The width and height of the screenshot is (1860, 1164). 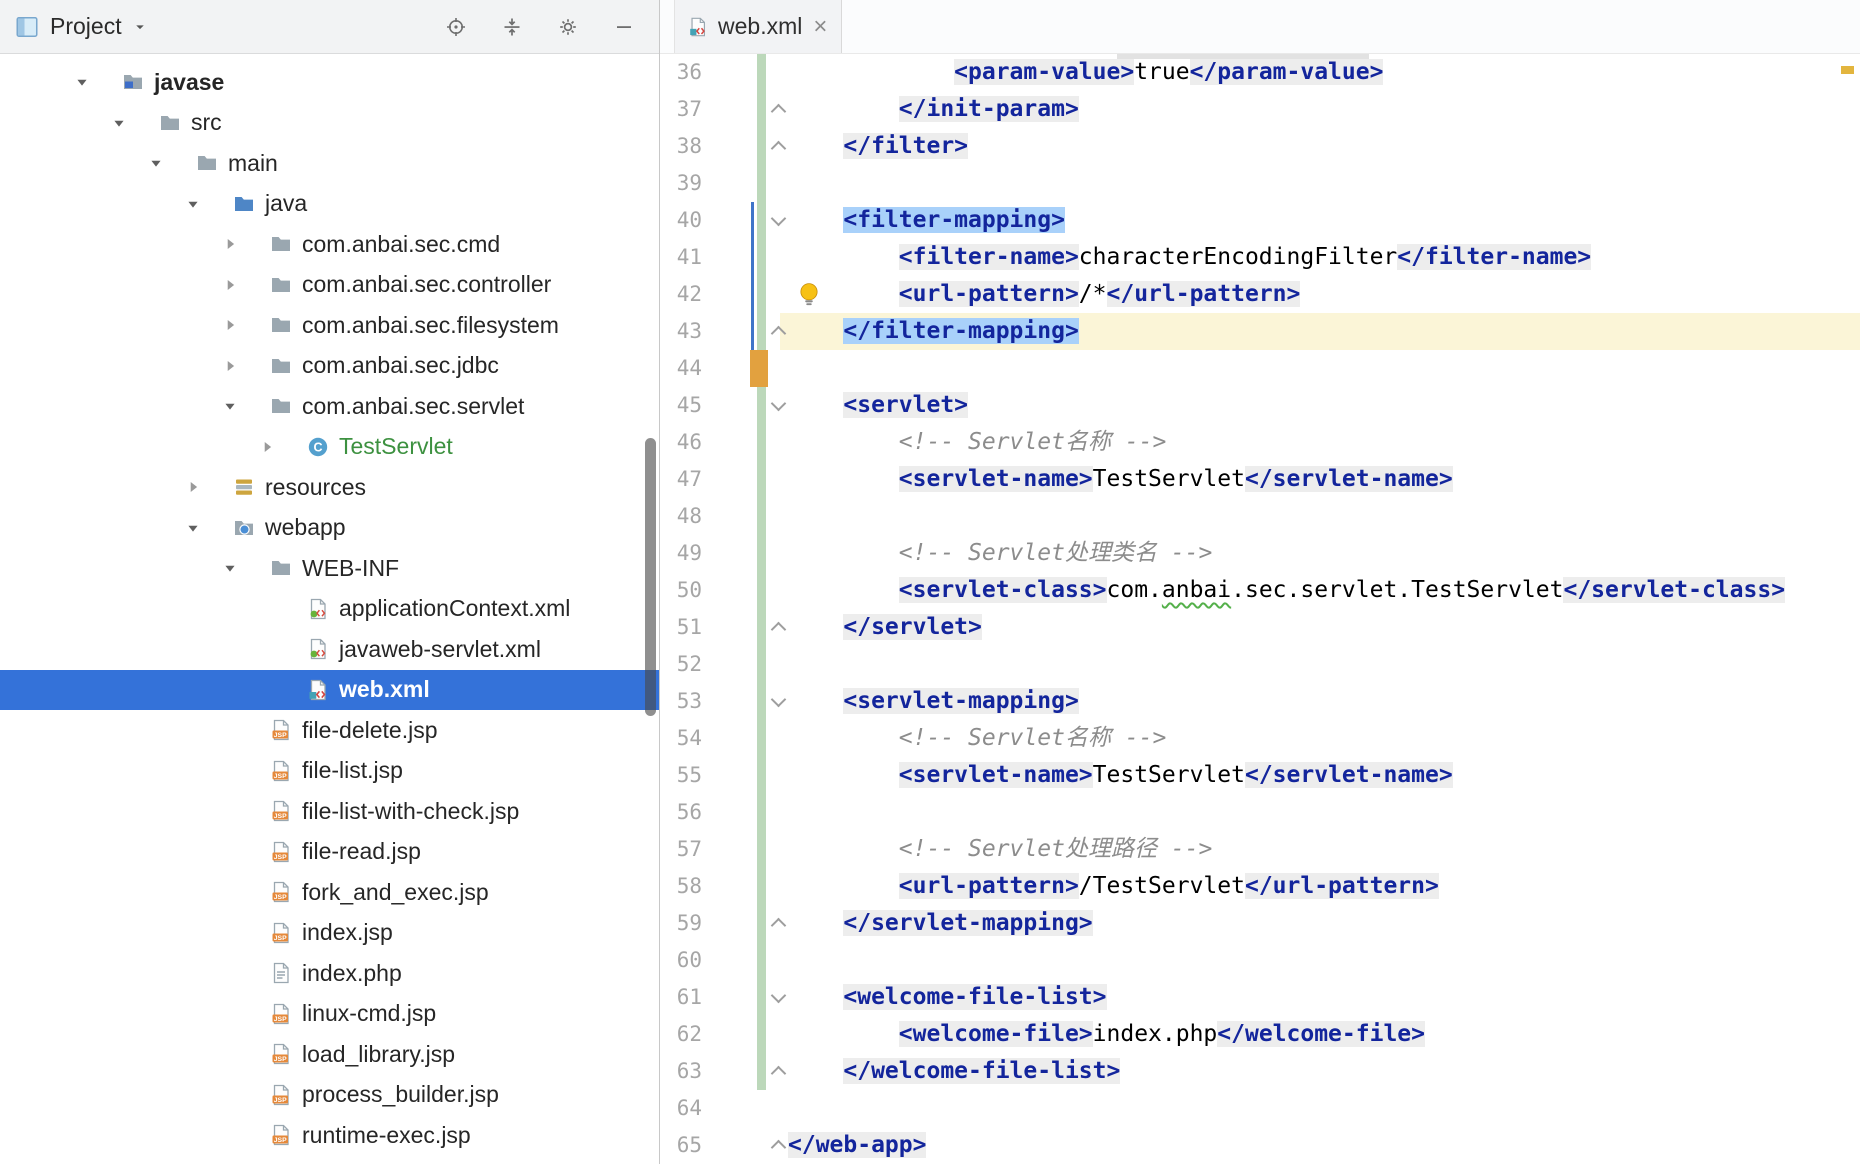 What do you see at coordinates (1260, 331) in the screenshot?
I see `code-line-43: 43 </filter-mapping>` at bounding box center [1260, 331].